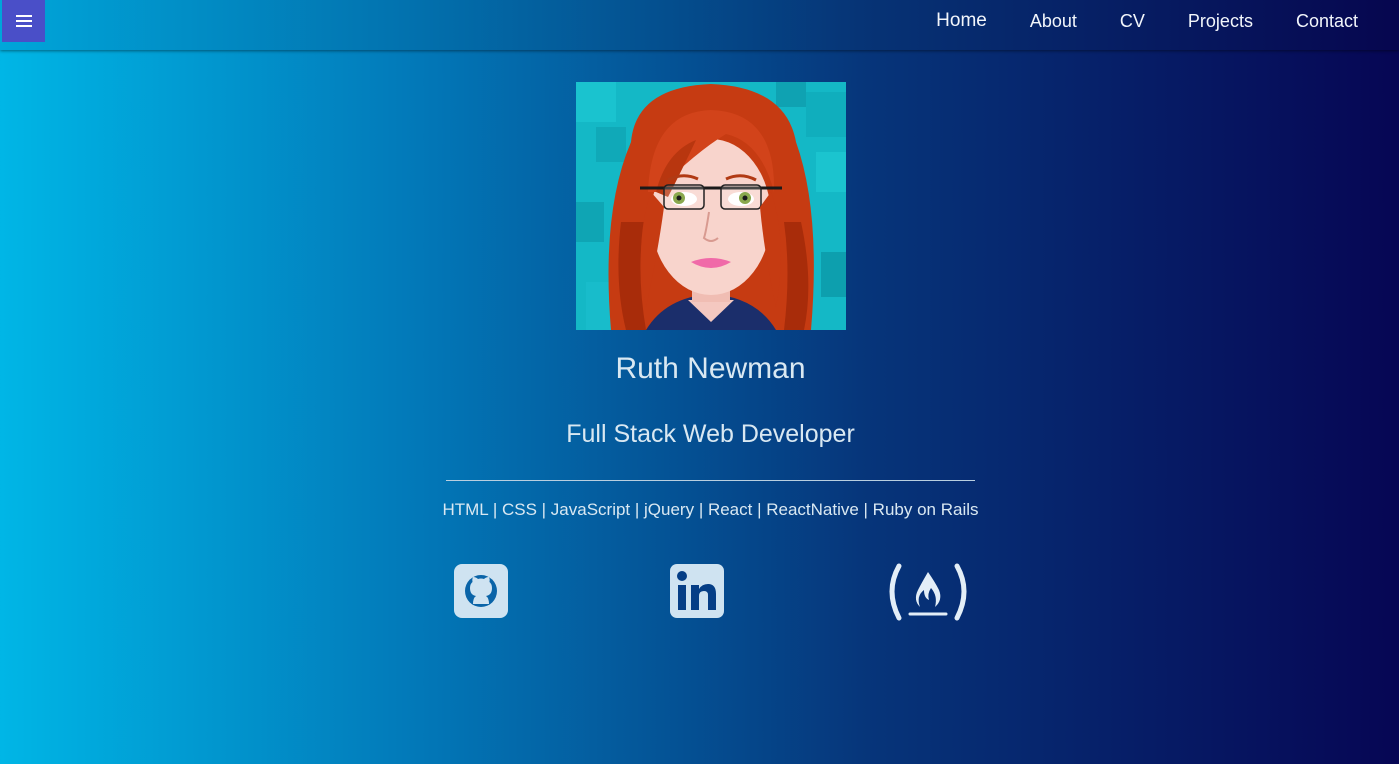  I want to click on divider, so click(710, 480).